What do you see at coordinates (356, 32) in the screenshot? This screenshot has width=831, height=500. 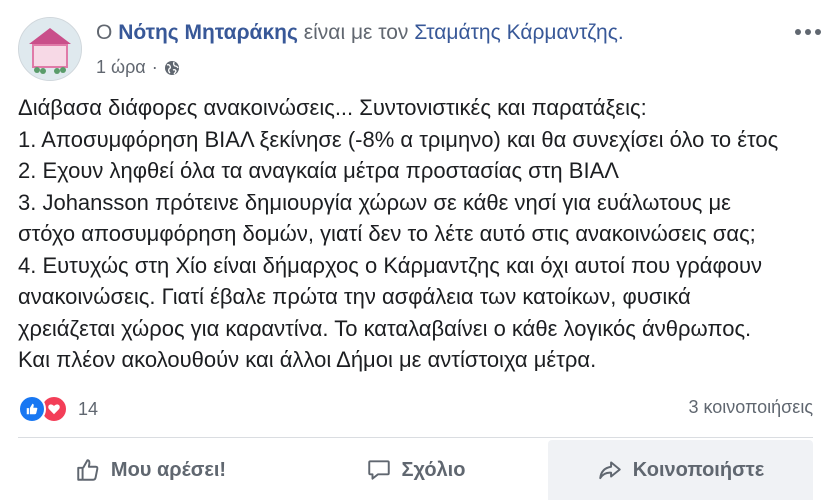 I see `header-with-text: είναι με τον` at bounding box center [356, 32].